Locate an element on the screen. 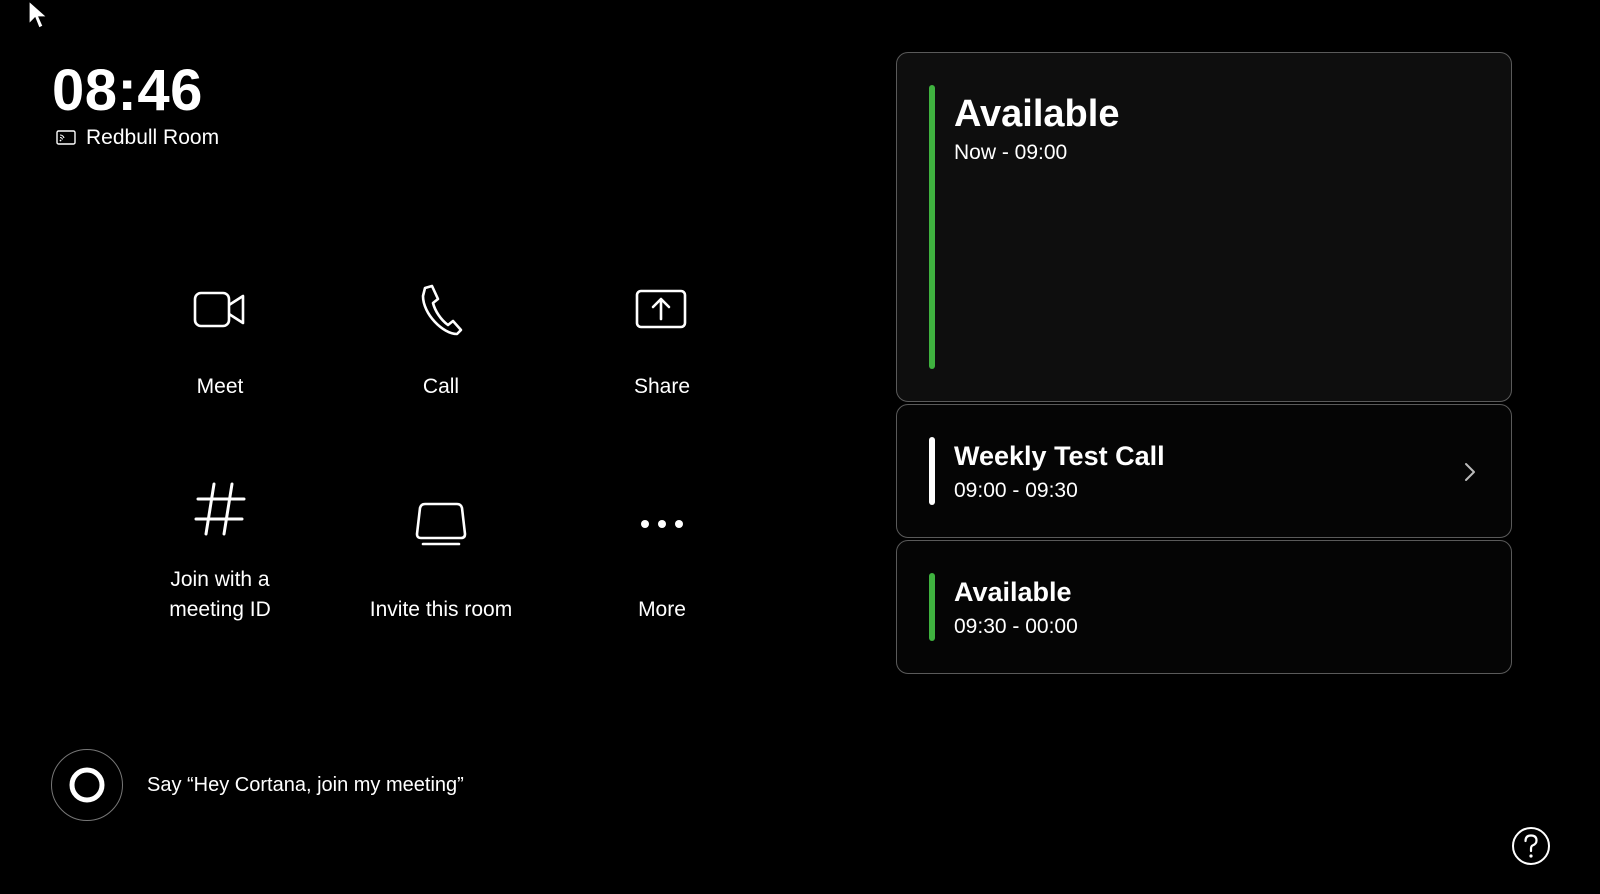 The height and width of the screenshot is (894, 1600). slot-time: 09:00 - 09:30 is located at coordinates (1016, 490).